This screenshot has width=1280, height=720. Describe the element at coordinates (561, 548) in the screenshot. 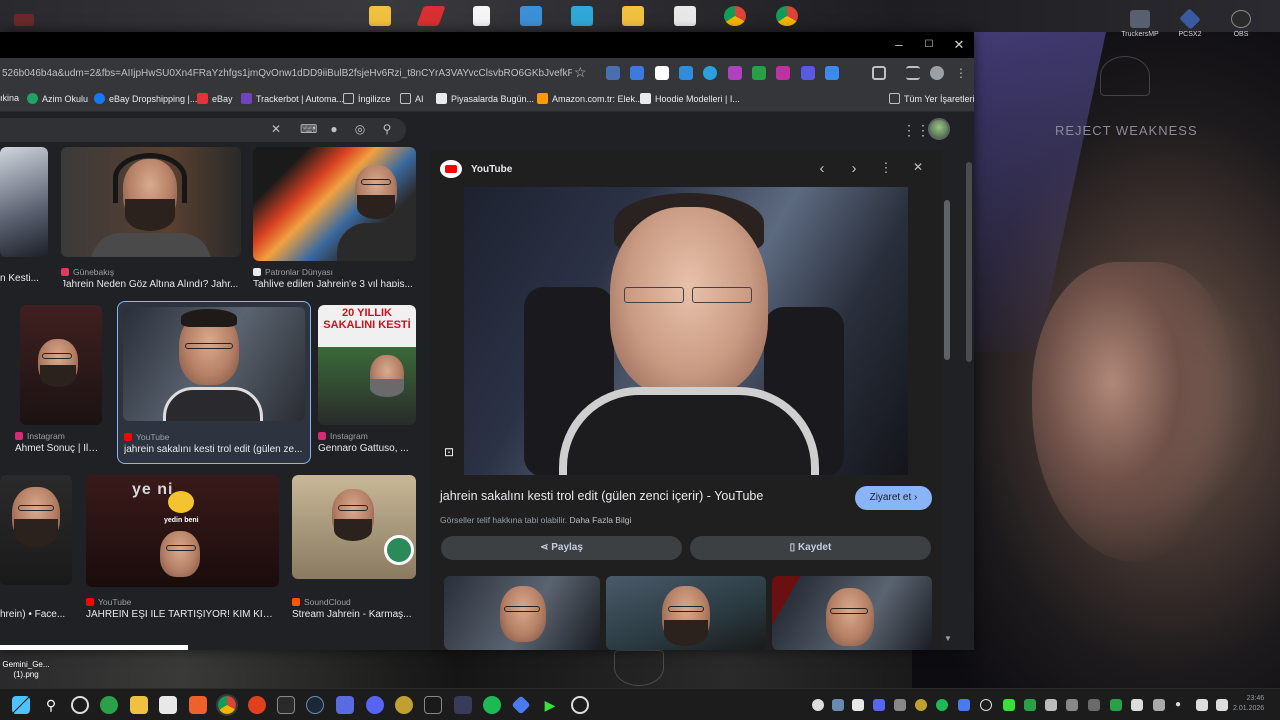

I see `share-button: ⋖ Paylaş` at that location.